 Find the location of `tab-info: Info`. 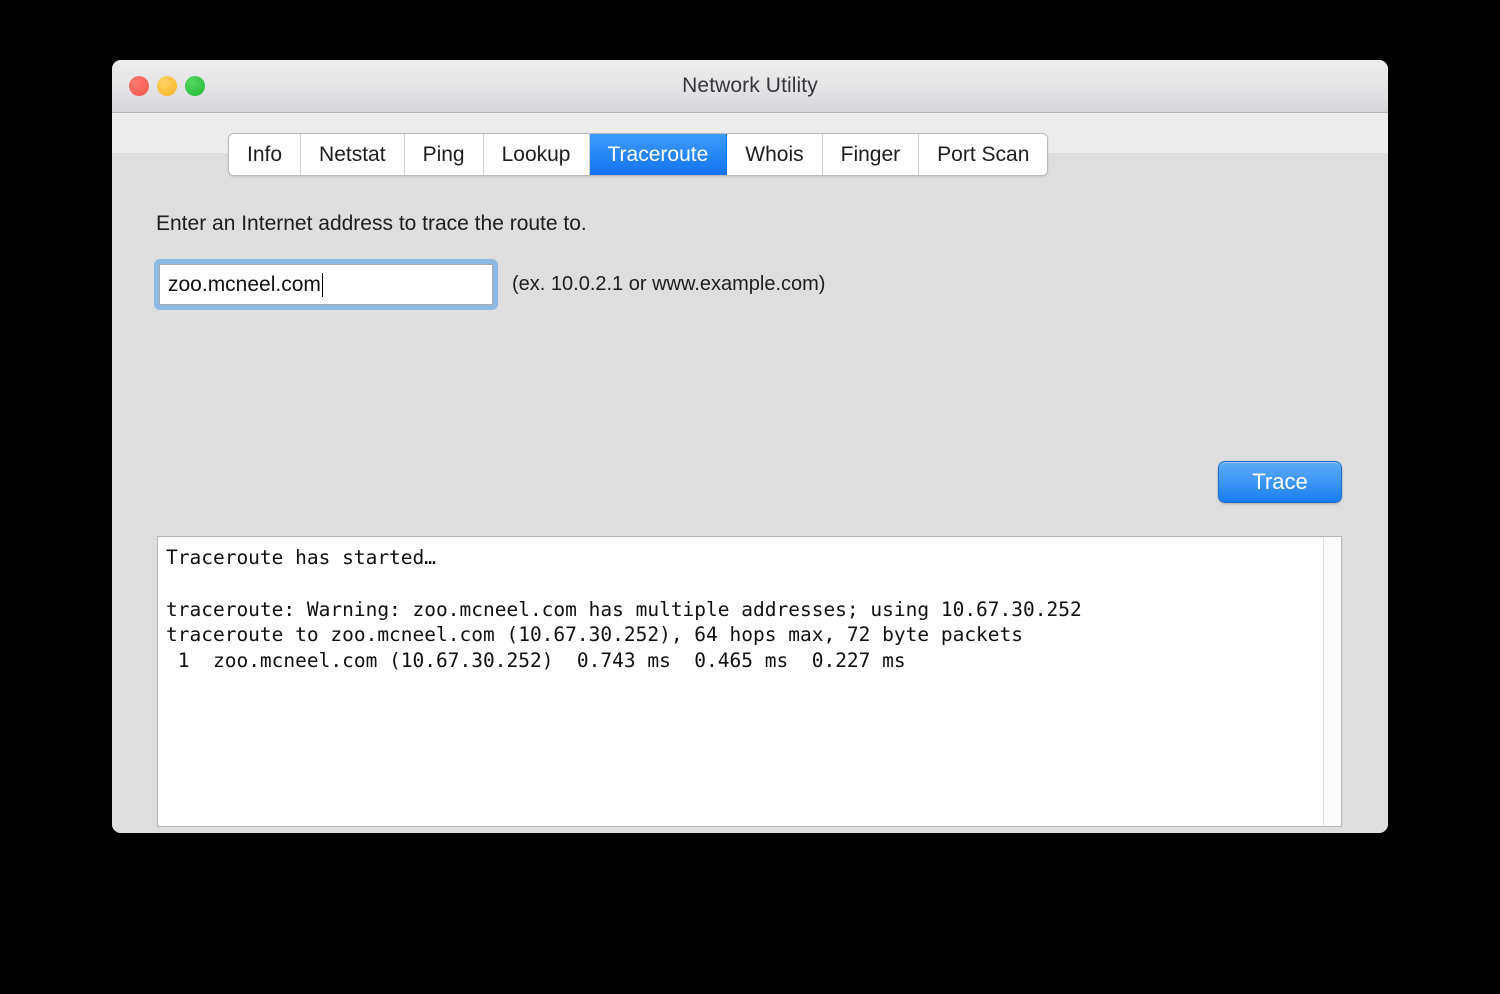

tab-info: Info is located at coordinates (265, 154).